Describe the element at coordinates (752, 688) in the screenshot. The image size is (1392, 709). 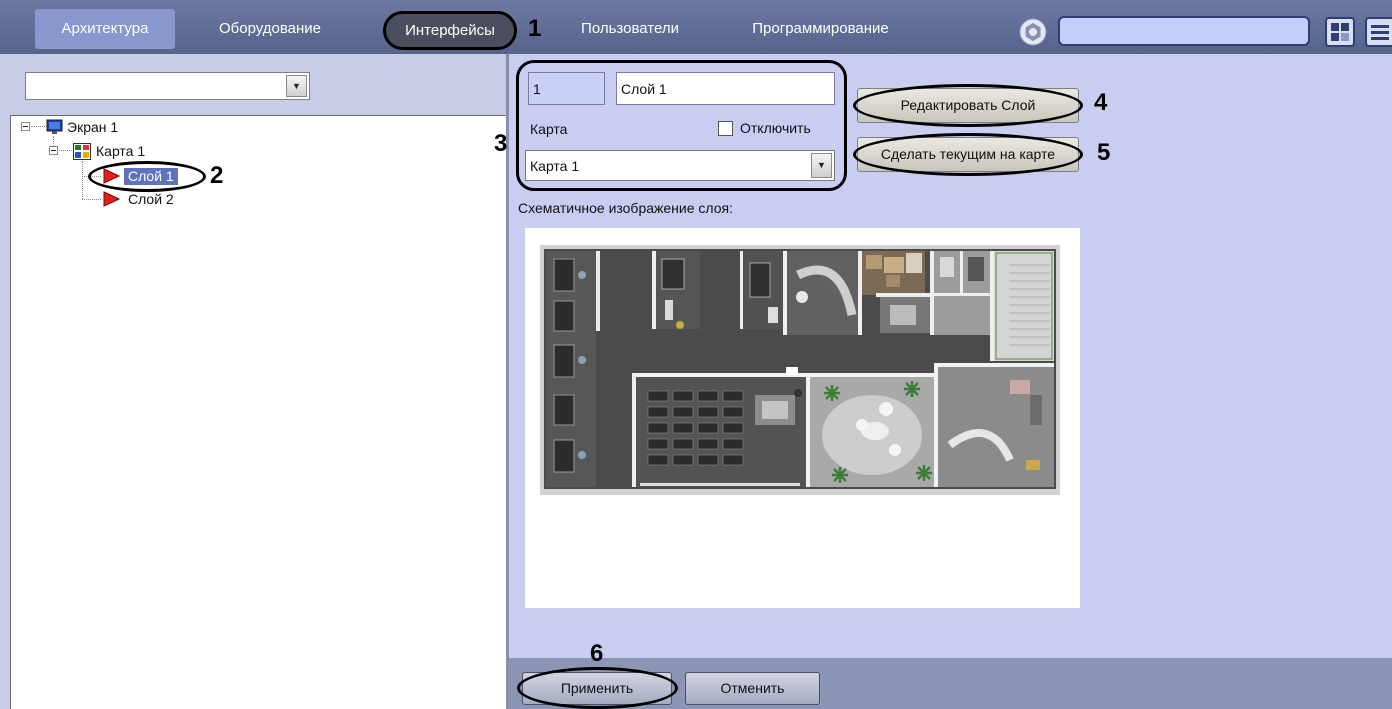
I see `cancel-button: Отменить` at that location.